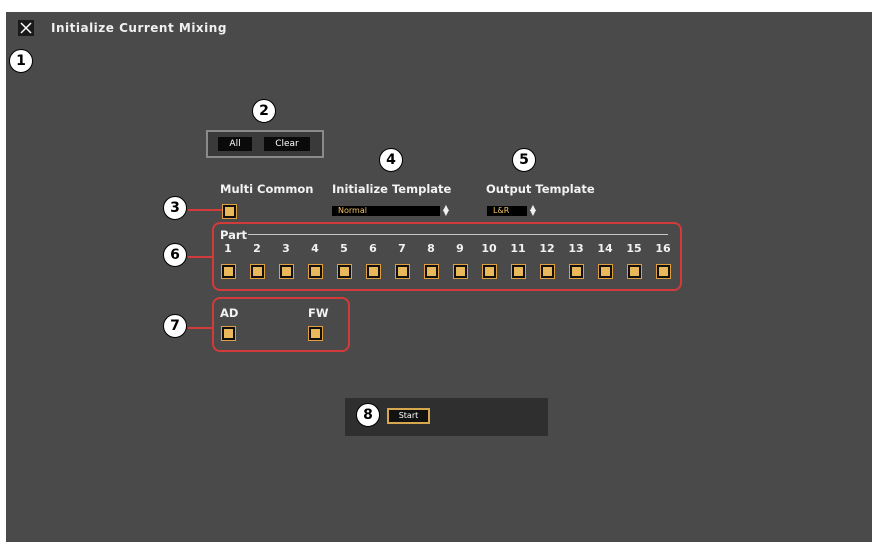  I want to click on part-number: 5, so click(344, 248).